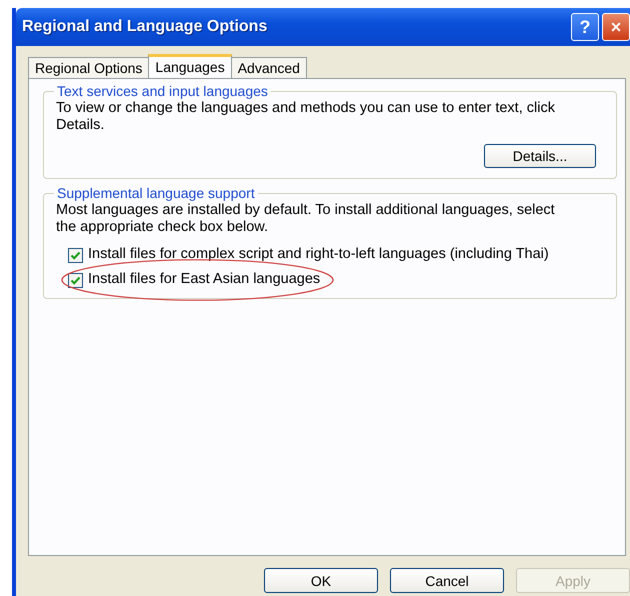 Image resolution: width=630 pixels, height=596 pixels. I want to click on group-title: Text services and input languages, so click(162, 91).